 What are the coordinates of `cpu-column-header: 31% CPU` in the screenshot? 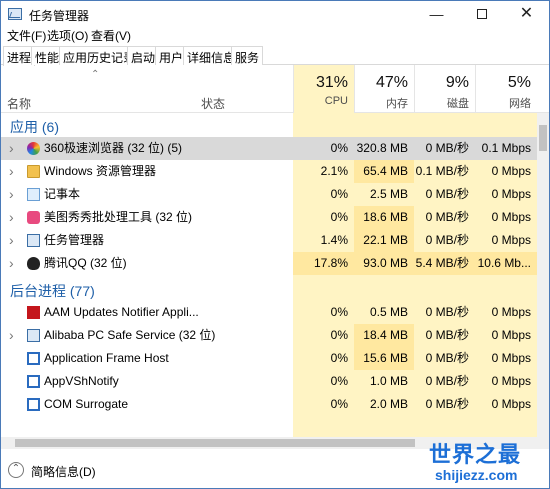 It's located at (323, 89).